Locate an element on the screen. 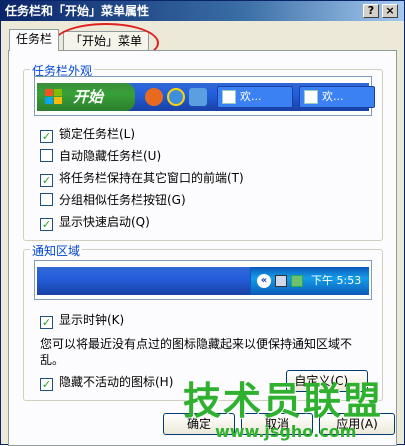 The width and height of the screenshot is (405, 446). notification-legend: 通知区域 is located at coordinates (56, 250).